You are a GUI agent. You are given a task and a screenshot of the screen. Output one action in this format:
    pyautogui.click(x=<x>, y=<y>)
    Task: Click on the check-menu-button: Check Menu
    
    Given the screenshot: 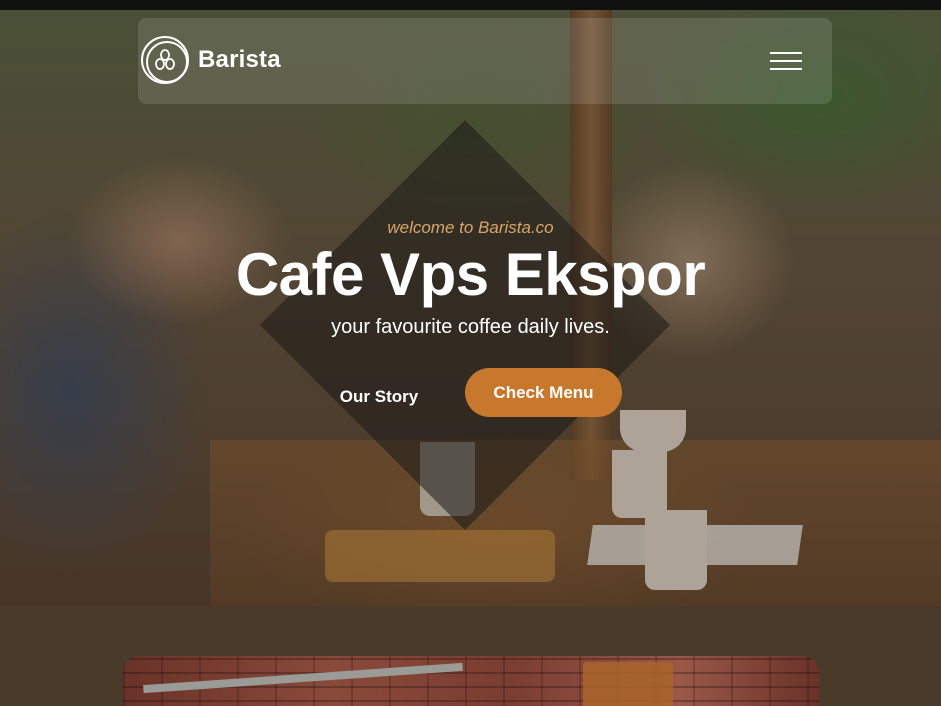 What is the action you would take?
    pyautogui.click(x=543, y=392)
    